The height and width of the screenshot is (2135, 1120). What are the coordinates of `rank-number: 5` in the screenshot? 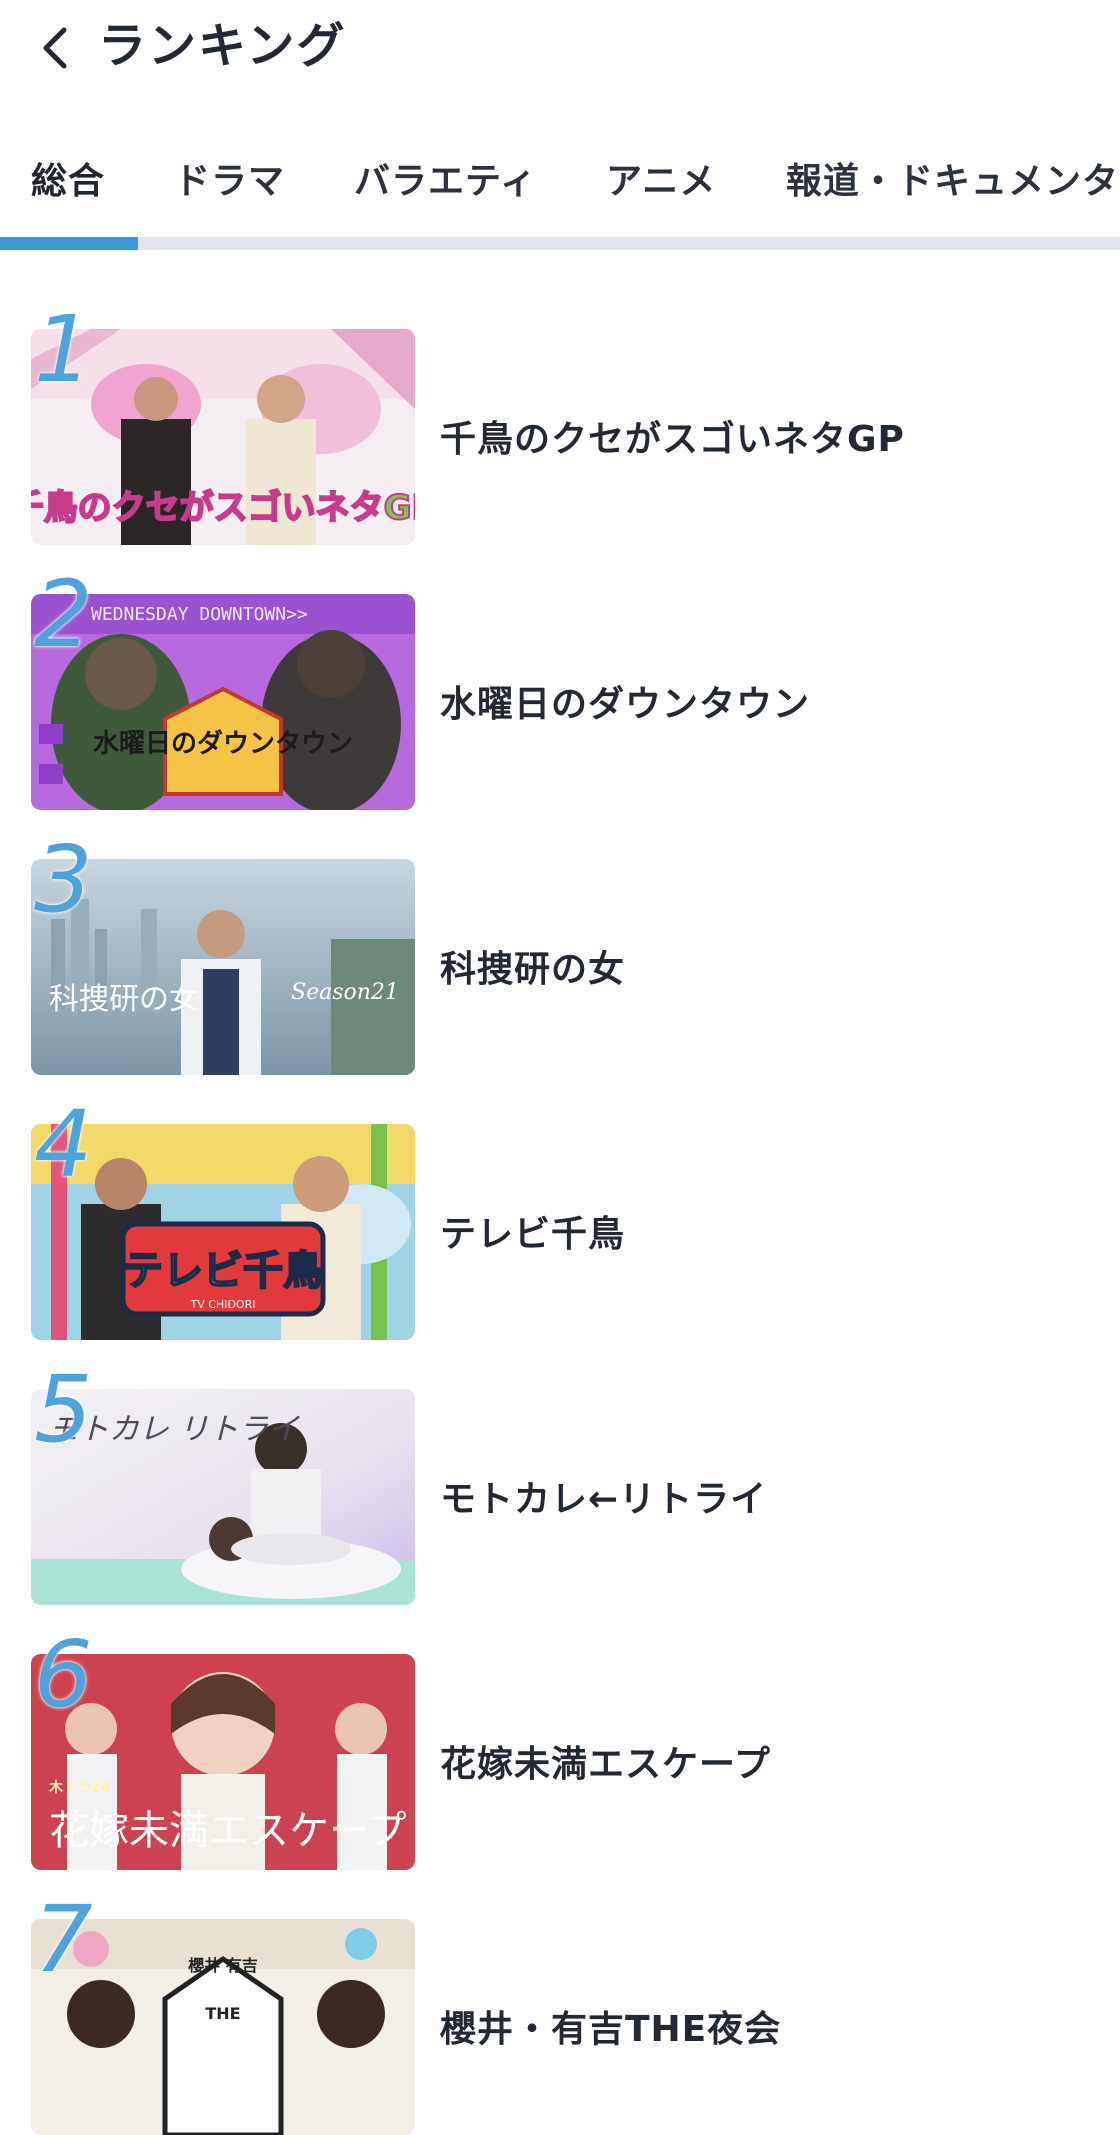 It's located at (63, 1409).